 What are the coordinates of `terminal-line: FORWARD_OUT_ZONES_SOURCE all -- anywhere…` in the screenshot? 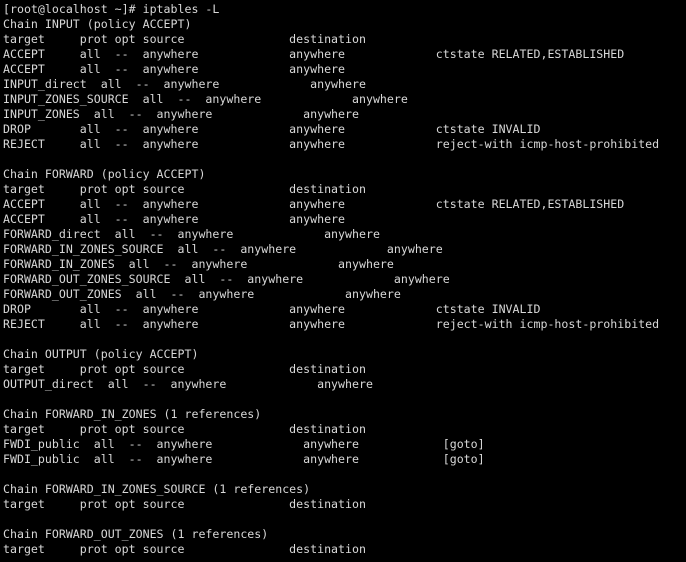 It's located at (226, 279).